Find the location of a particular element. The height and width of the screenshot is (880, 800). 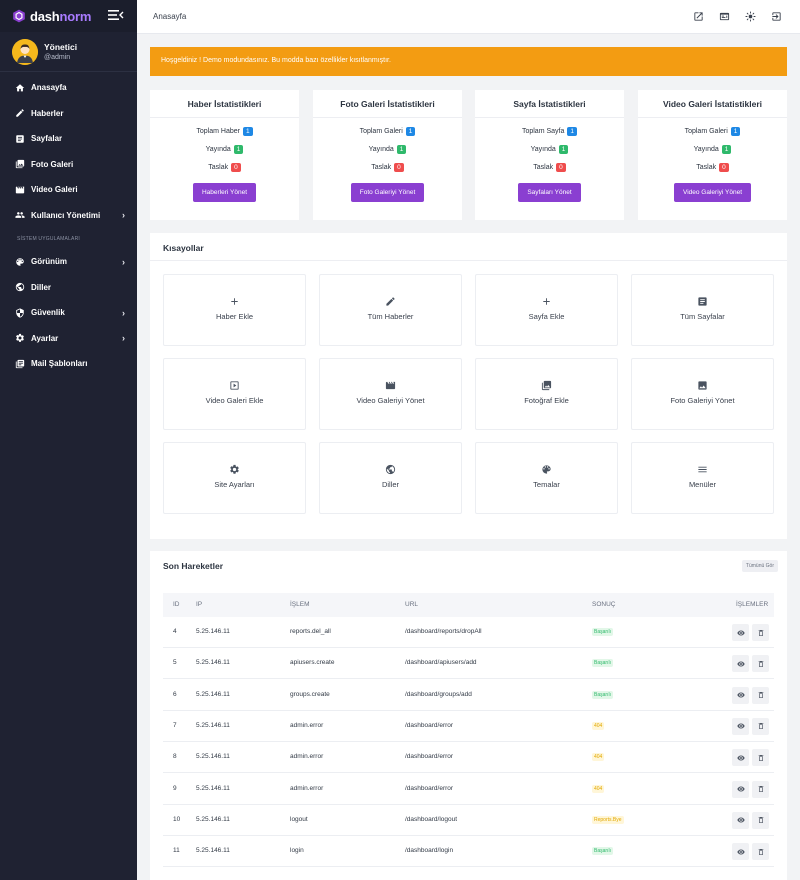

play-box-icon is located at coordinates (234, 385).